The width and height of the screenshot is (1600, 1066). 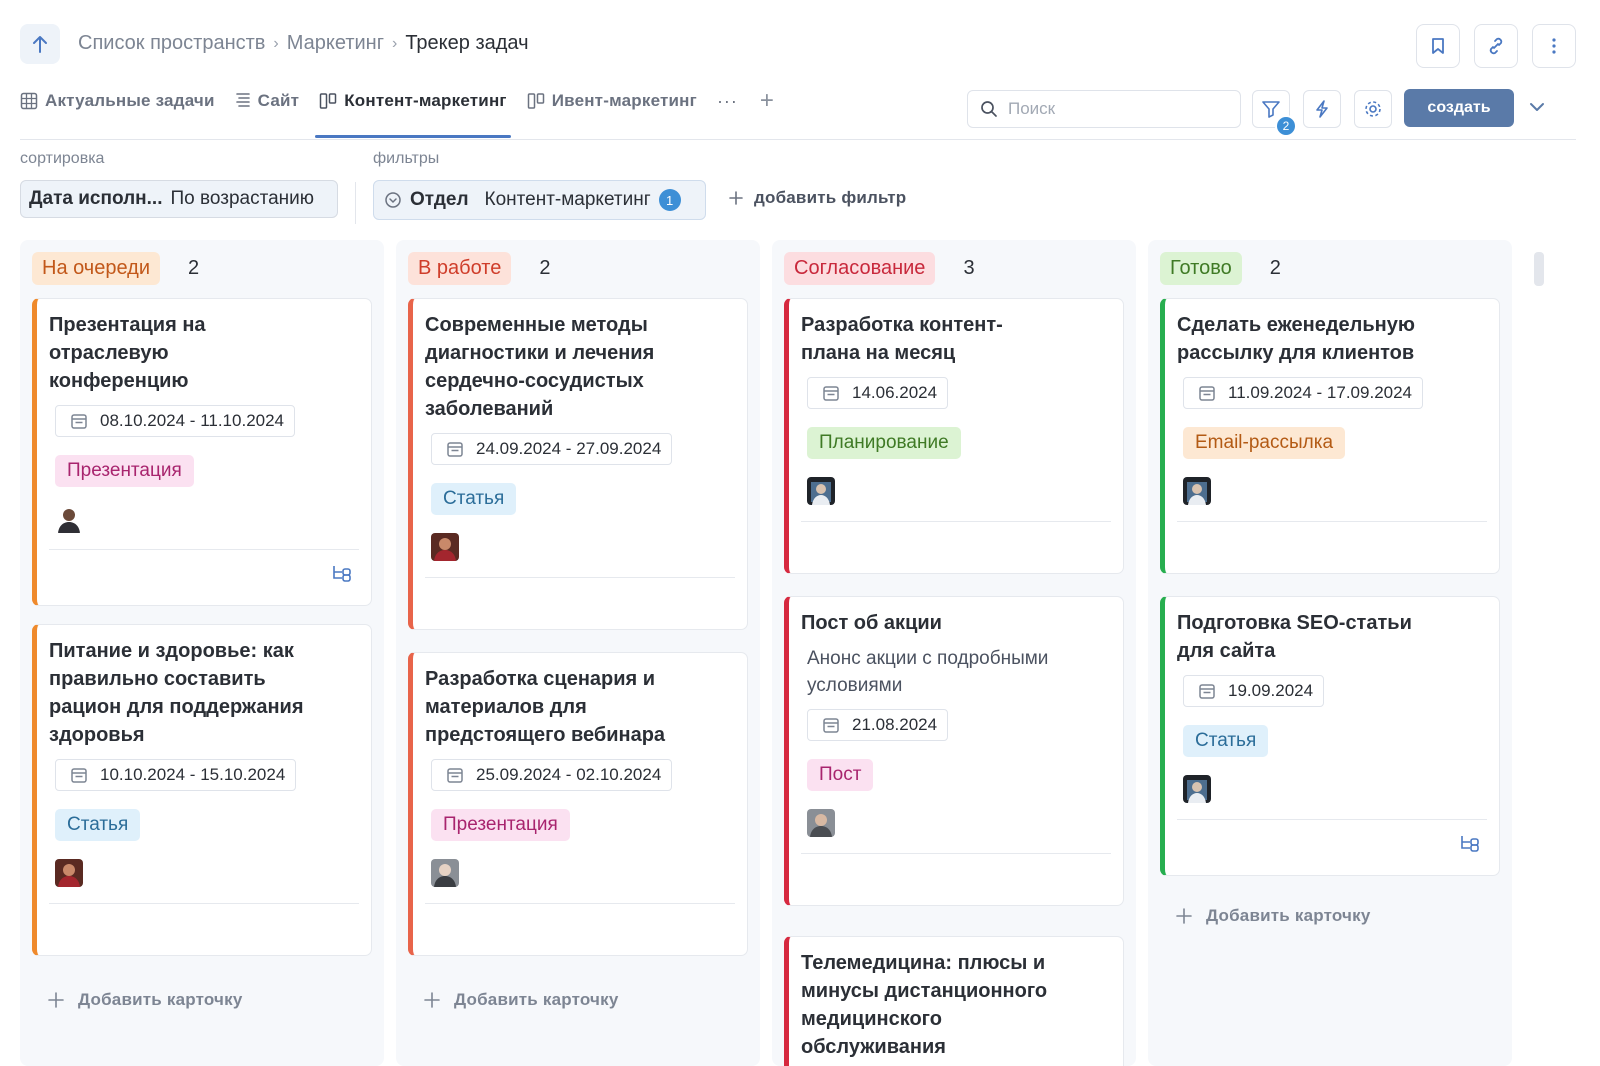 I want to click on automation-button, so click(x=1322, y=109).